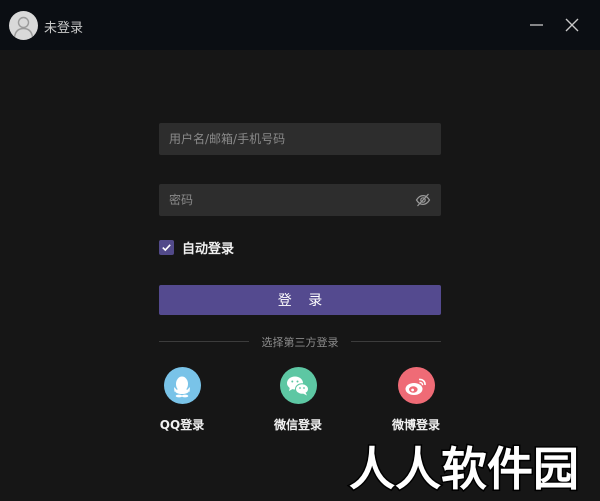 This screenshot has width=600, height=501. What do you see at coordinates (208, 247) in the screenshot?
I see `auto-login-label: 自动登录` at bounding box center [208, 247].